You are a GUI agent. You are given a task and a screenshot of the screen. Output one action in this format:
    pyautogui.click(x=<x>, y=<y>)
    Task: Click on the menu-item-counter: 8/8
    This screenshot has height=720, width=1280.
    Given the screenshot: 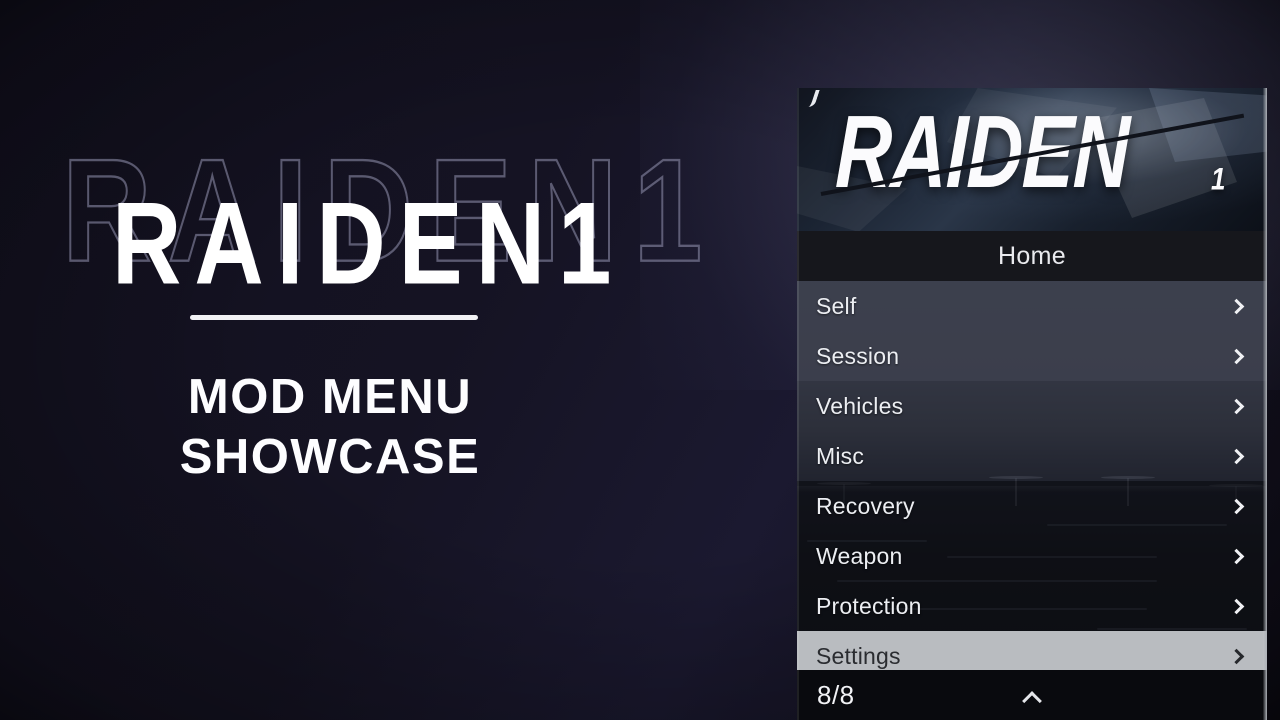 What is the action you would take?
    pyautogui.click(x=836, y=694)
    